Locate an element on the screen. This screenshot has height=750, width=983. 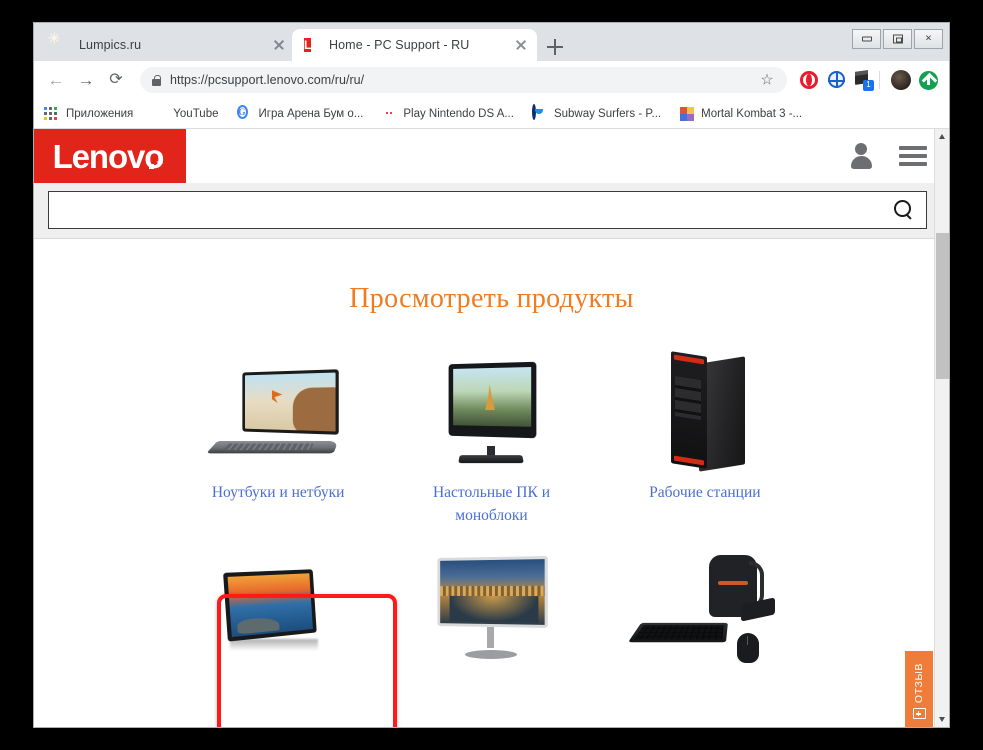
product-card-tablets is located at coordinates (278, 635).